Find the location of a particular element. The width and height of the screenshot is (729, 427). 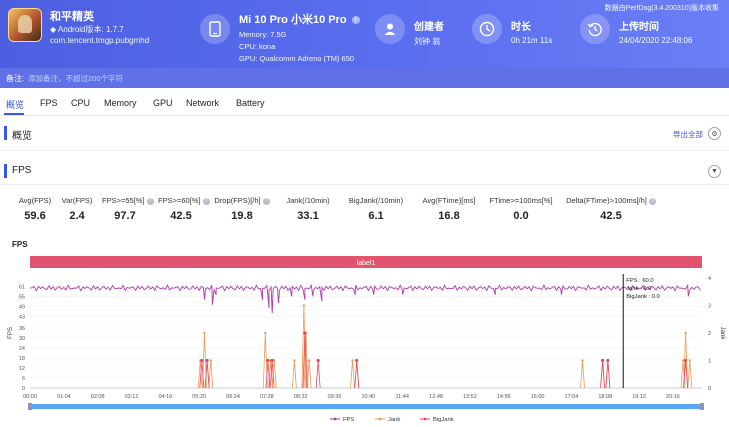

stat-label: Var(FPS) is located at coordinates (77, 200).